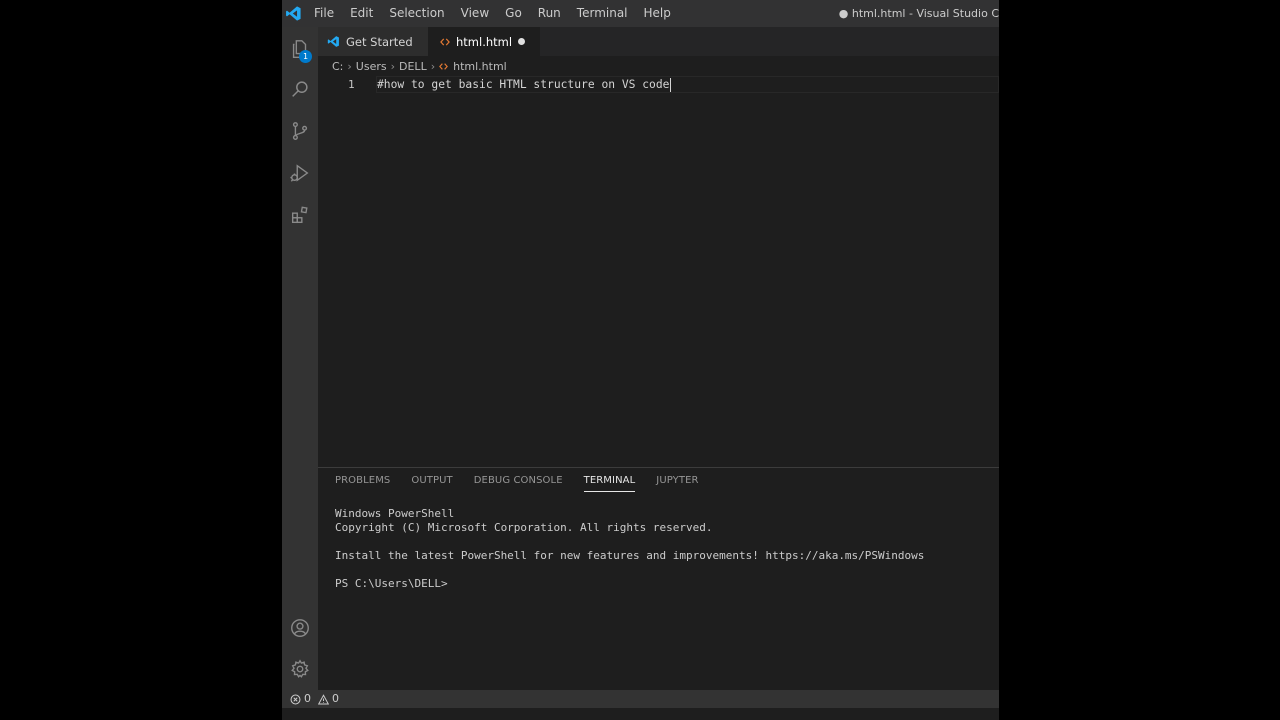 The height and width of the screenshot is (720, 1280). Describe the element at coordinates (413, 66) in the screenshot. I see `breadcrumb-item: DELL` at that location.